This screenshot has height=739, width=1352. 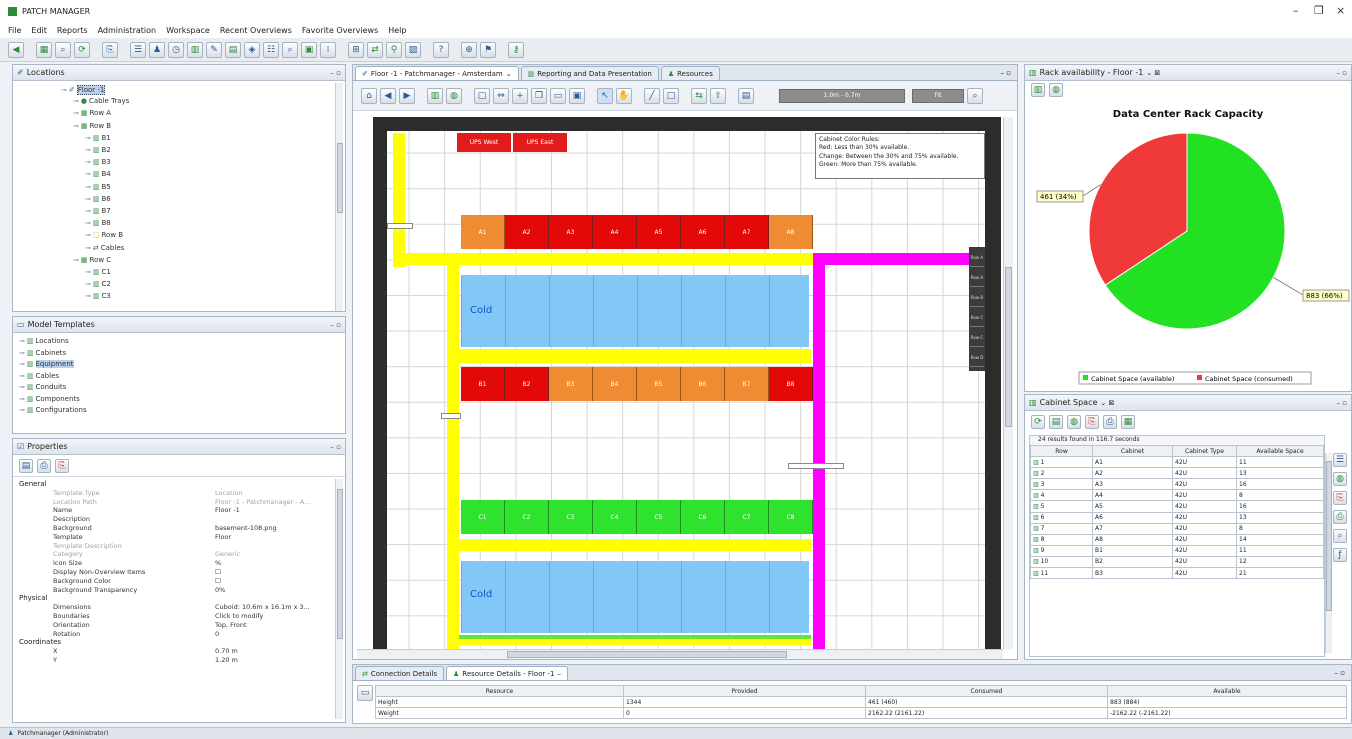 I want to click on property-row: Boundaries Click to modify, so click(x=173, y=616).